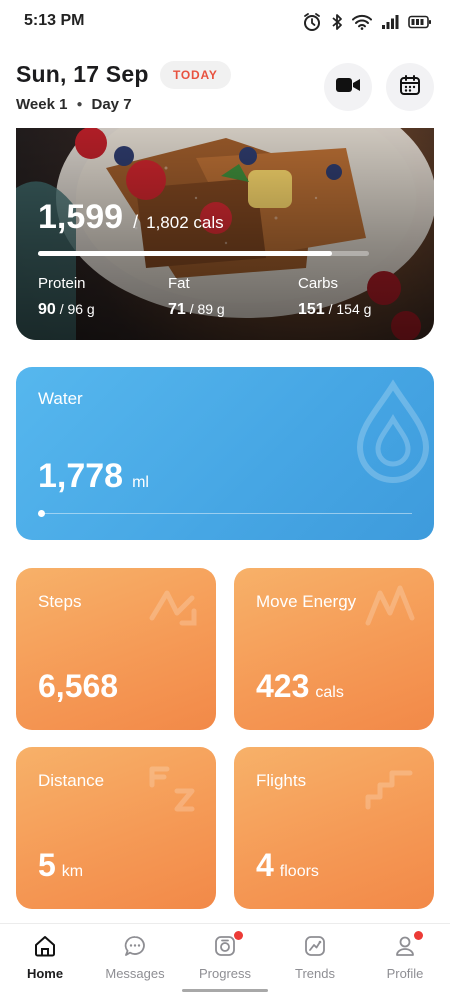 Image resolution: width=450 pixels, height=1000 pixels. I want to click on water-progress-handle, so click(41, 513).